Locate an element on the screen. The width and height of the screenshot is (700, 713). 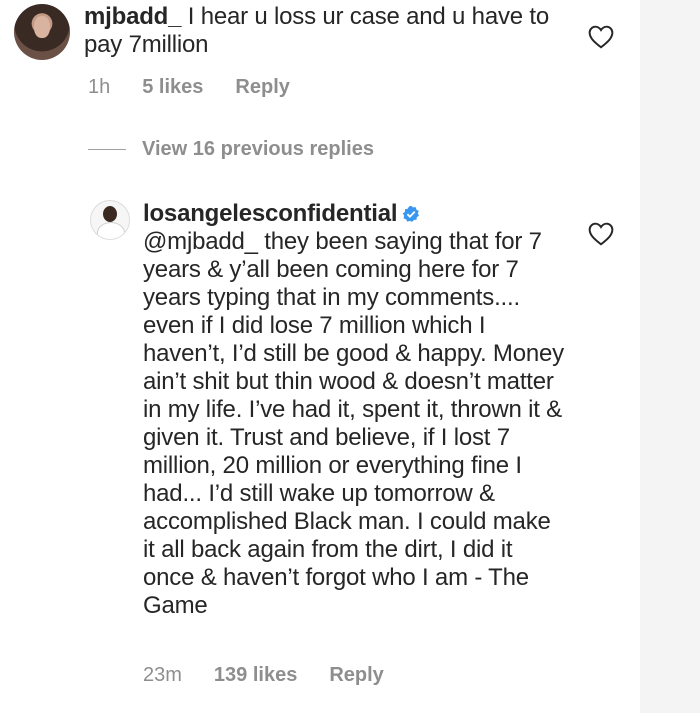
comment-username: mjbadd_ is located at coordinates (132, 16).